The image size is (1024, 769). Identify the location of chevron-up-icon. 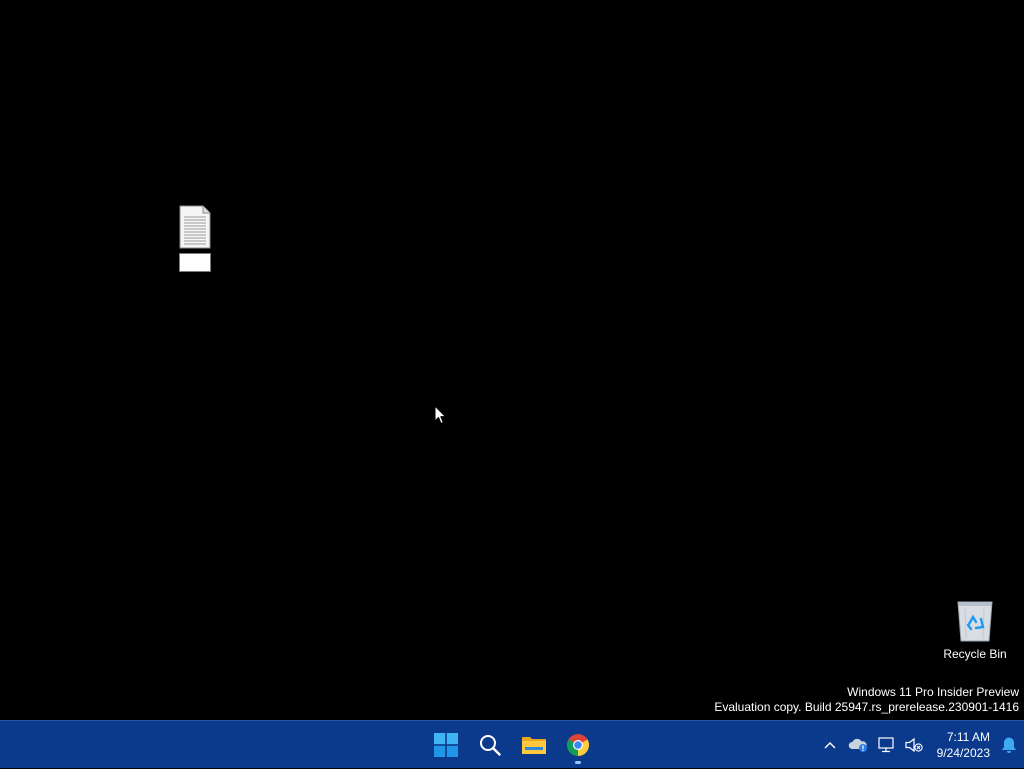
(830, 745).